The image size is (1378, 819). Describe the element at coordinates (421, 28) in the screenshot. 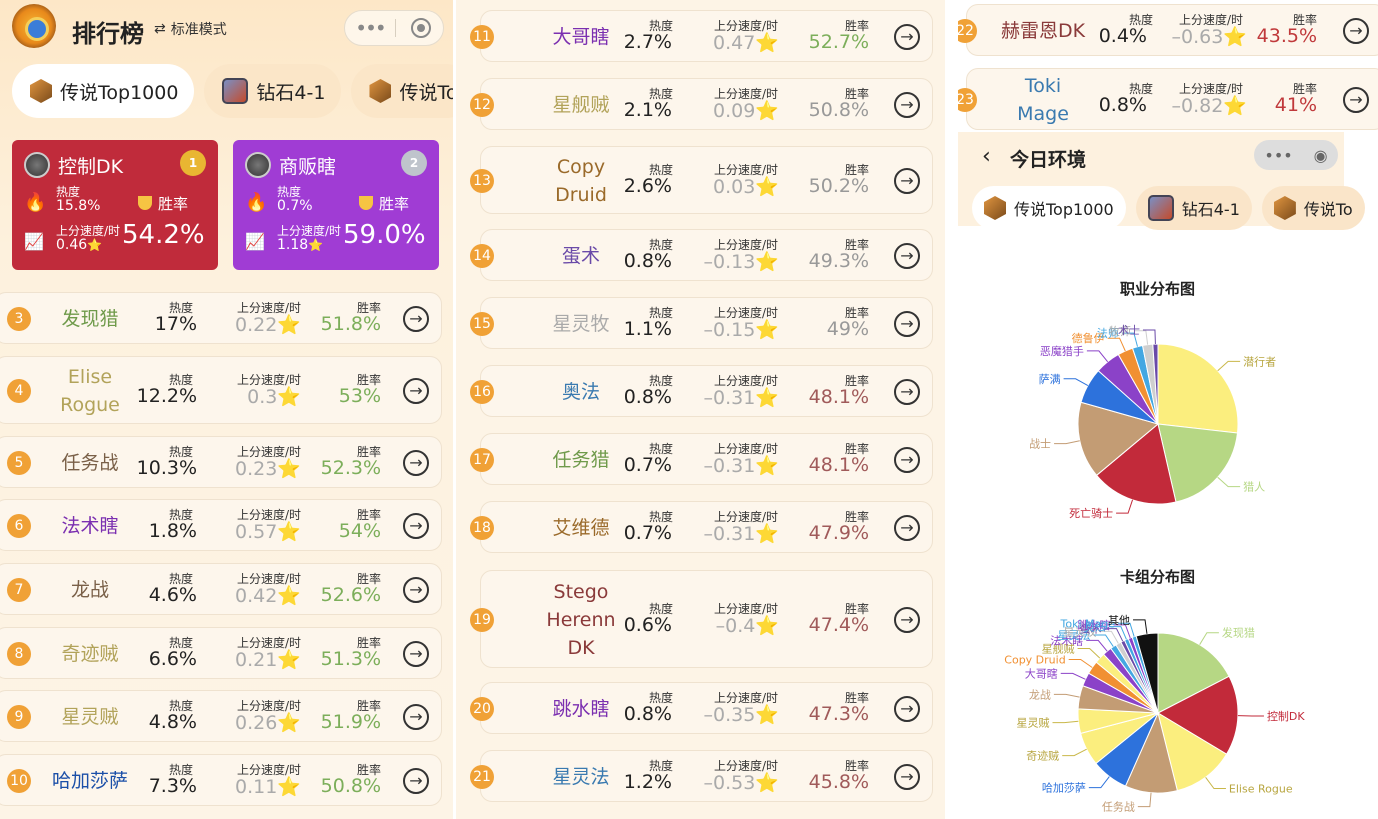

I see `close-target-icon` at that location.